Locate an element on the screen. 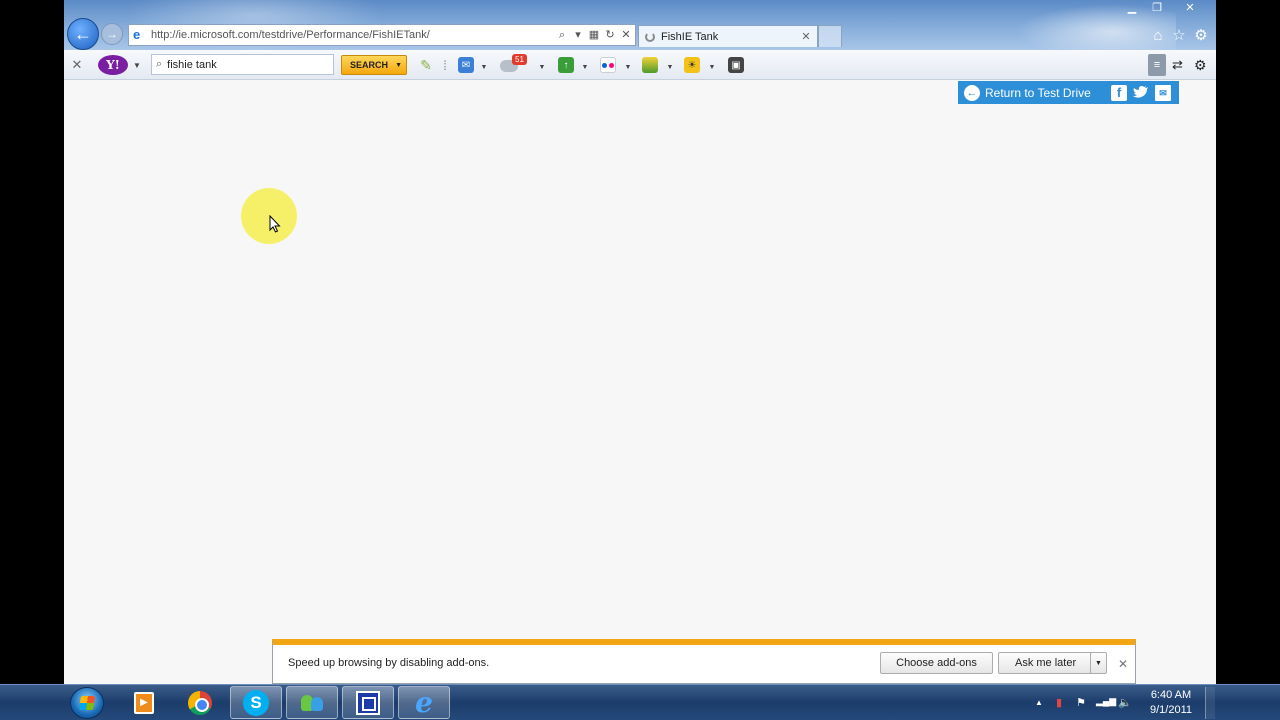 The height and width of the screenshot is (720, 1280). minimize-button: ▁ is located at coordinates (1132, 8).